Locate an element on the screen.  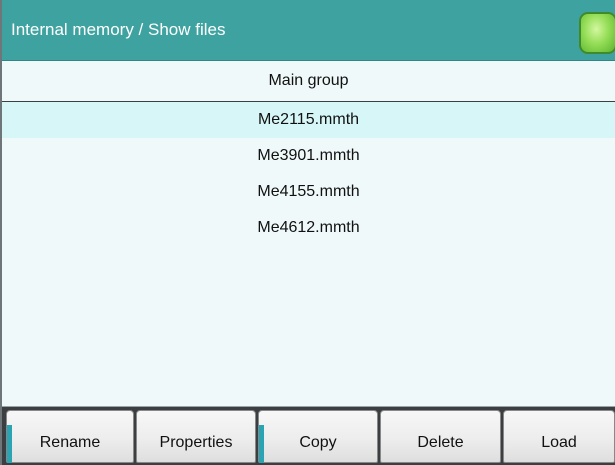
rename-button: Rename is located at coordinates (70, 436).